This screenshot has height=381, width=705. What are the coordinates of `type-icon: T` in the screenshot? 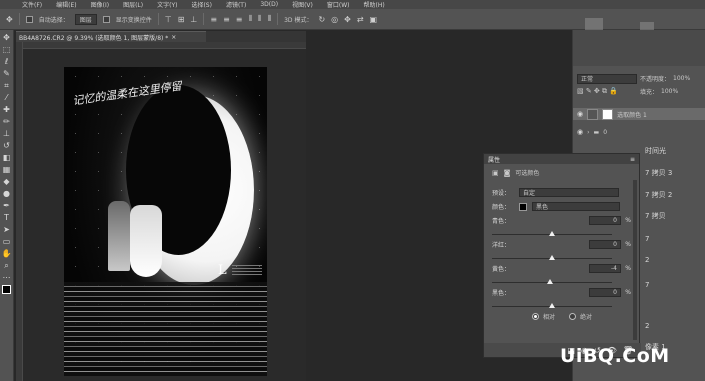 It's located at (6, 217).